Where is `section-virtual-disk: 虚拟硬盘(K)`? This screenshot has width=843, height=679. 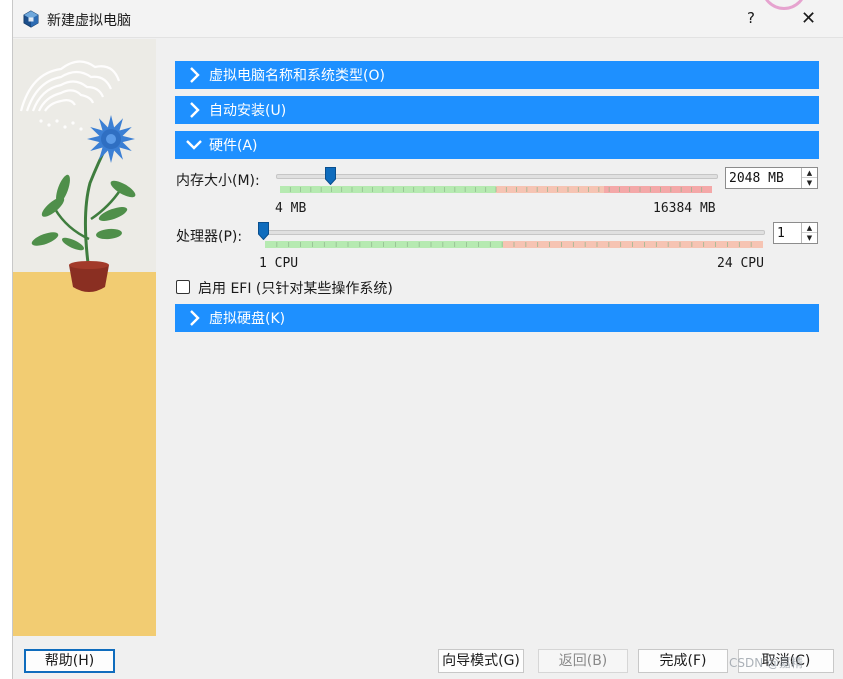 section-virtual-disk: 虚拟硬盘(K) is located at coordinates (497, 318).